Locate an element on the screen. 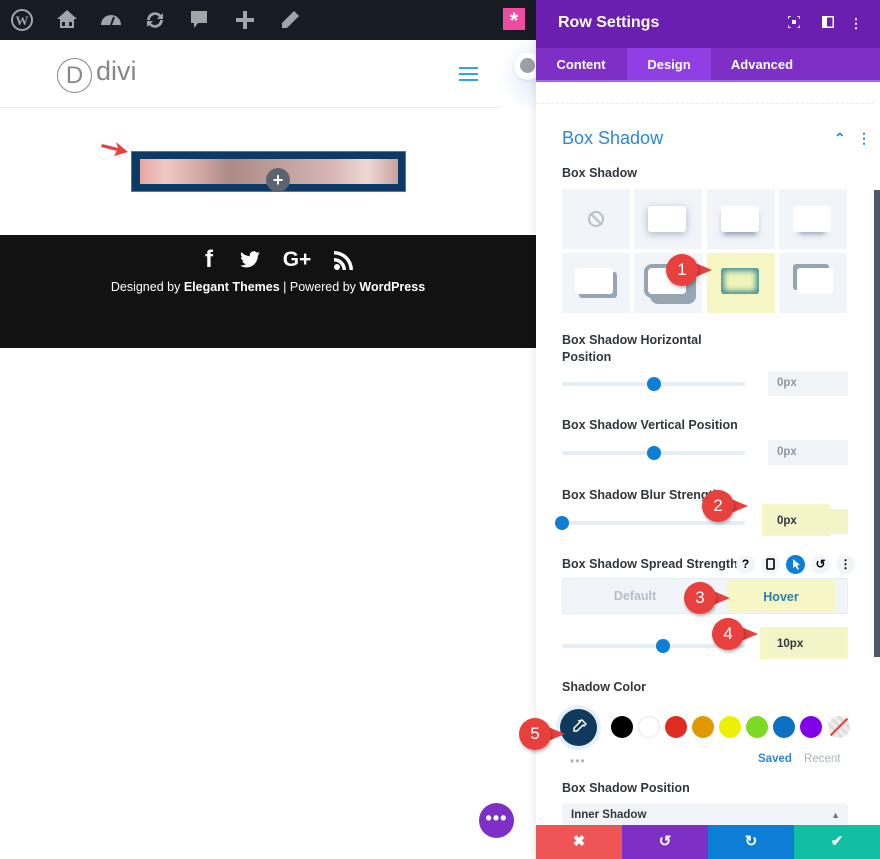 The image size is (880, 859). responsive-icon is located at coordinates (770, 564).